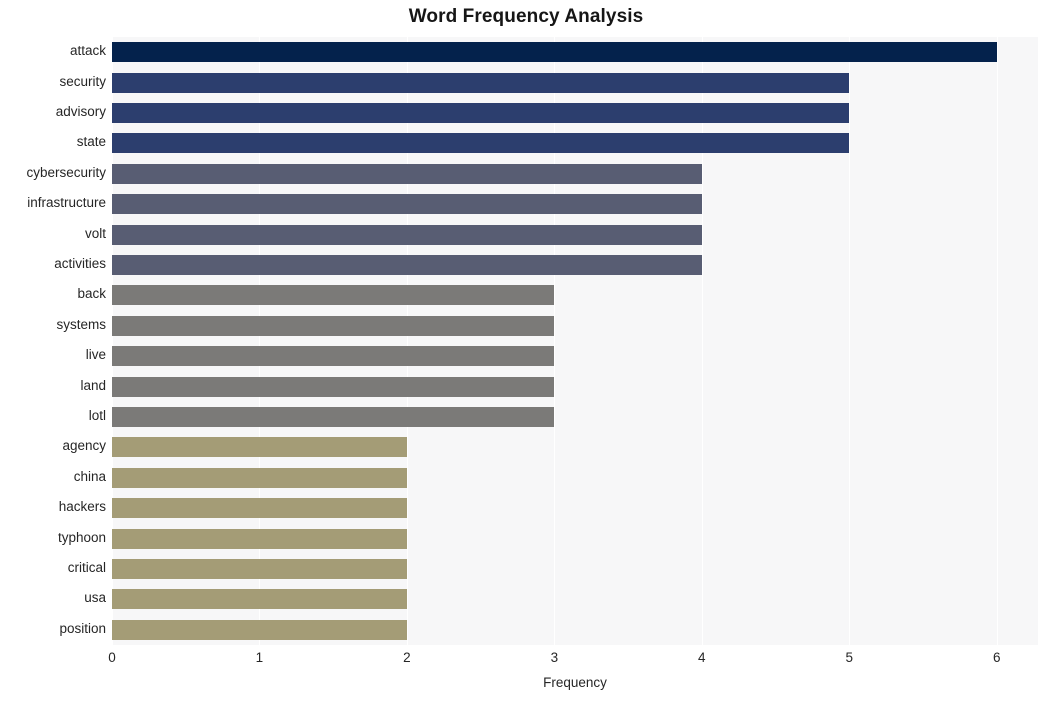  I want to click on y-tick-label-usa: usa, so click(95, 598).